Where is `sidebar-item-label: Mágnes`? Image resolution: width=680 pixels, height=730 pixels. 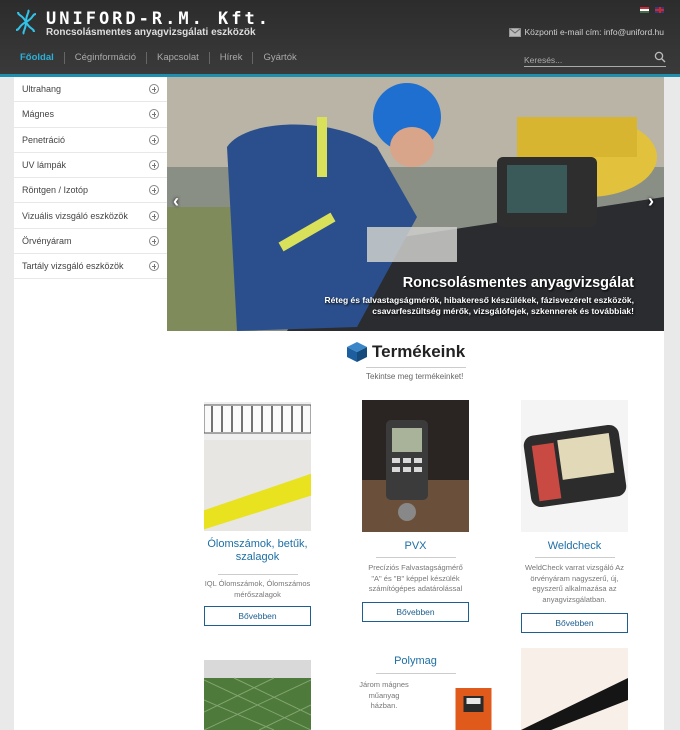
sidebar-item-label: Mágnes is located at coordinates (38, 114).